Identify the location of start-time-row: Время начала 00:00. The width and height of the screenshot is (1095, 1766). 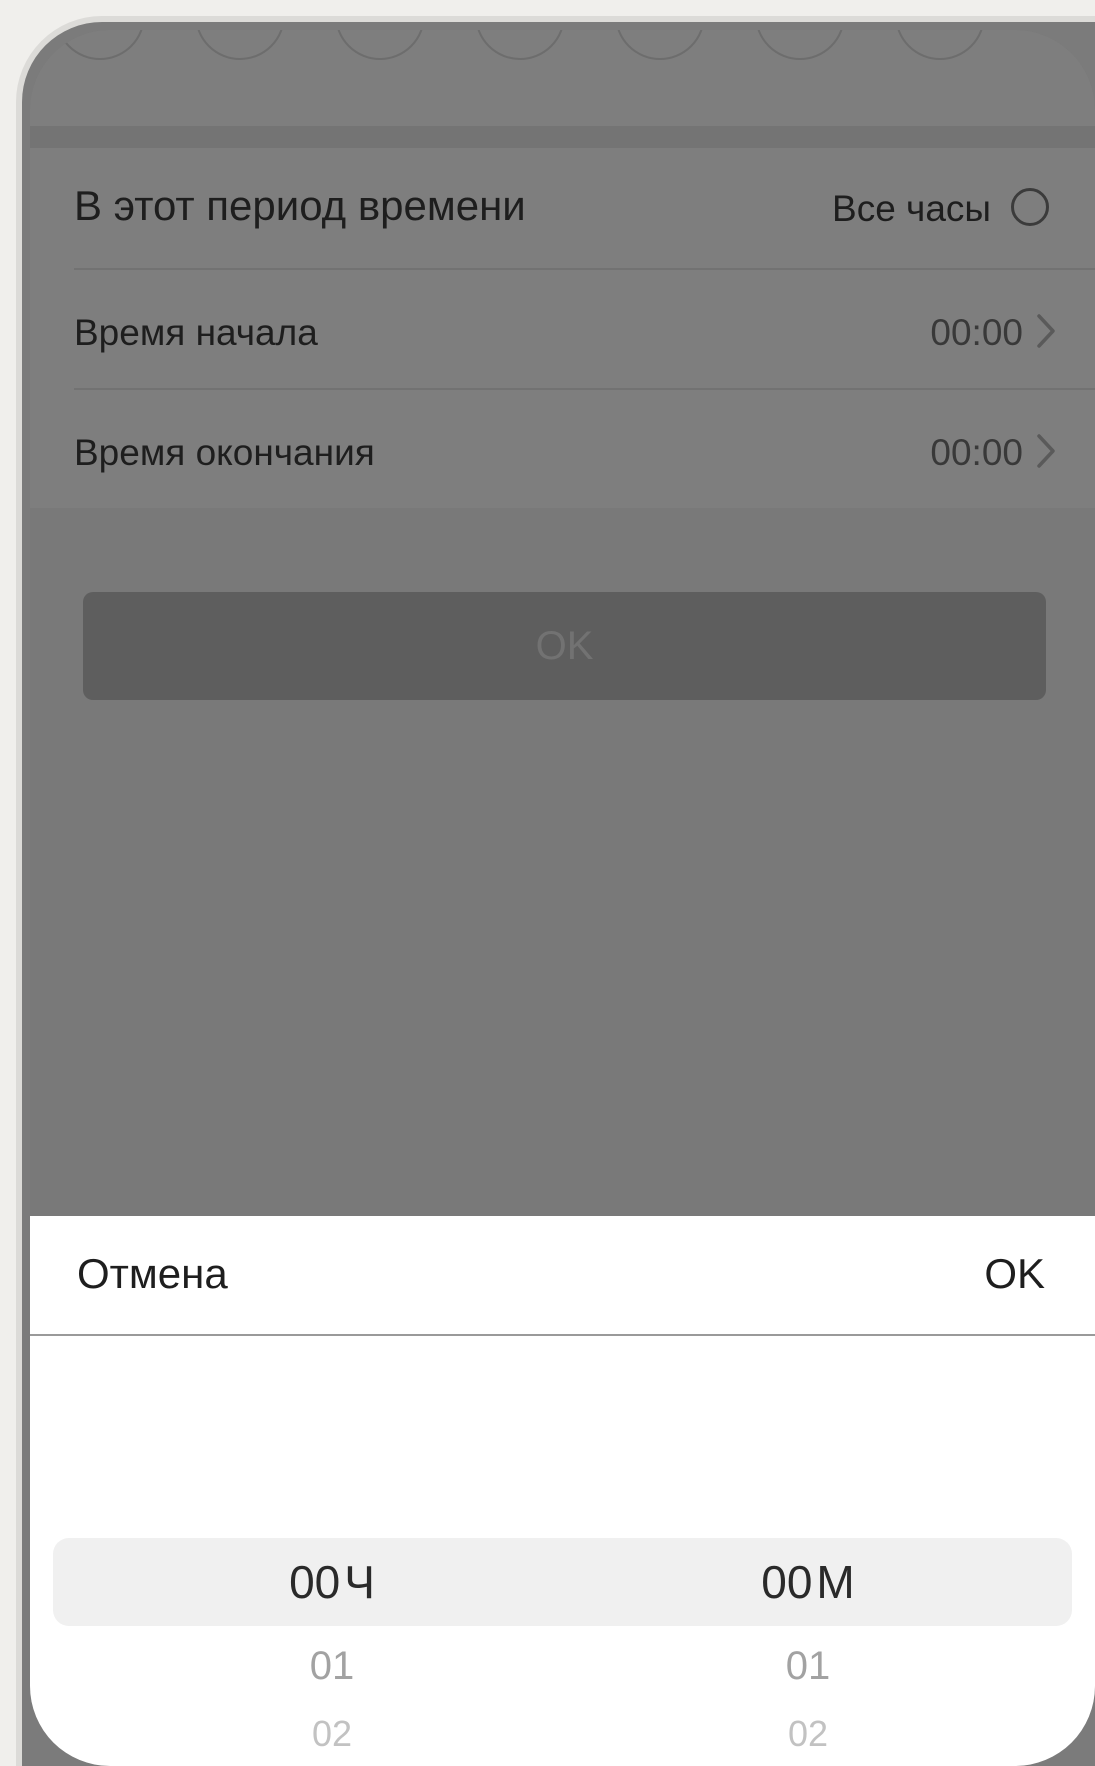
(584, 329).